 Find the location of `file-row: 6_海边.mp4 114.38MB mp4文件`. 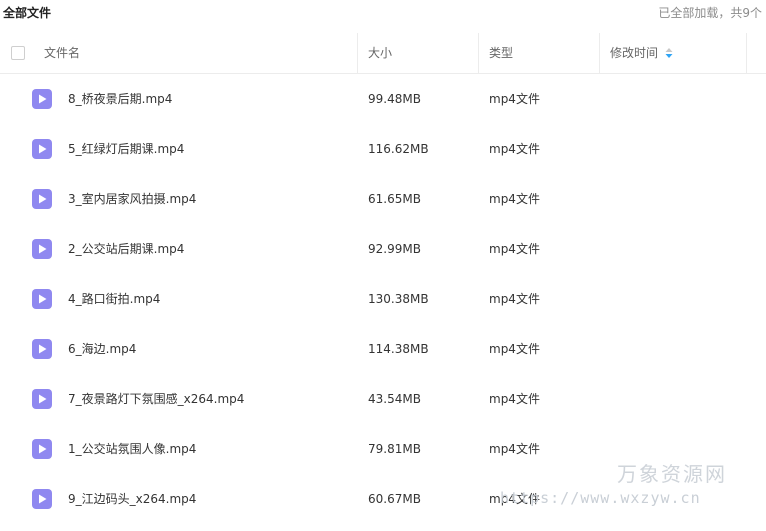

file-row: 6_海边.mp4 114.38MB mp4文件 is located at coordinates (383, 349).